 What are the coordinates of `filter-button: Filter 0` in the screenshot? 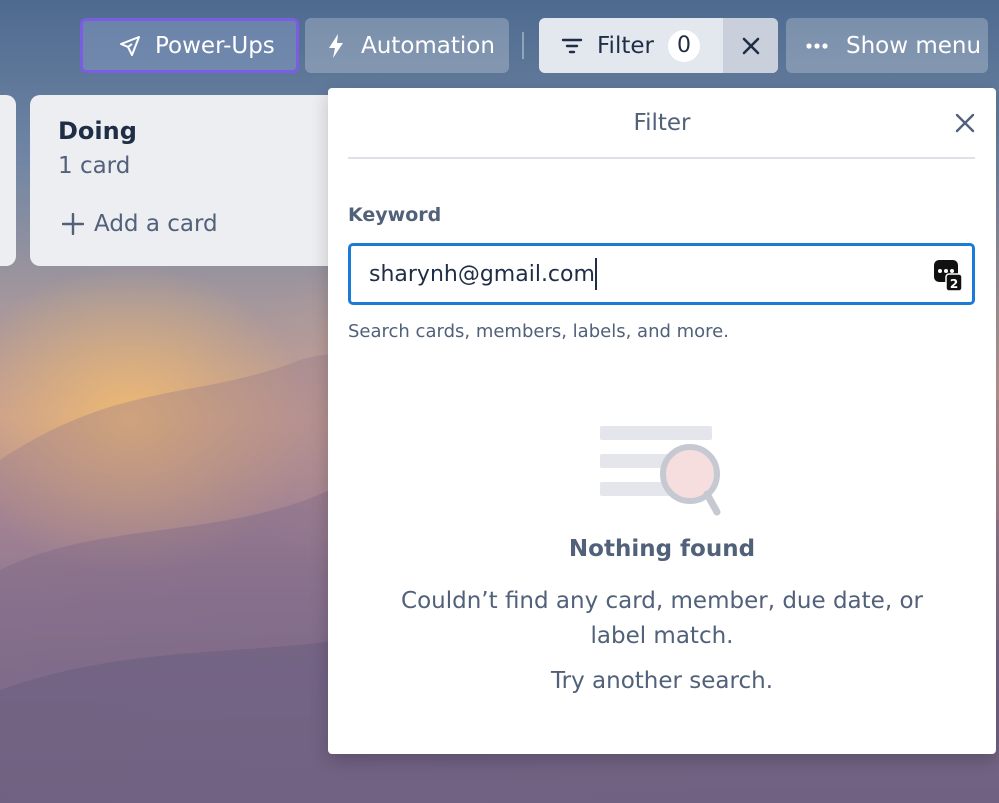 It's located at (631, 45).